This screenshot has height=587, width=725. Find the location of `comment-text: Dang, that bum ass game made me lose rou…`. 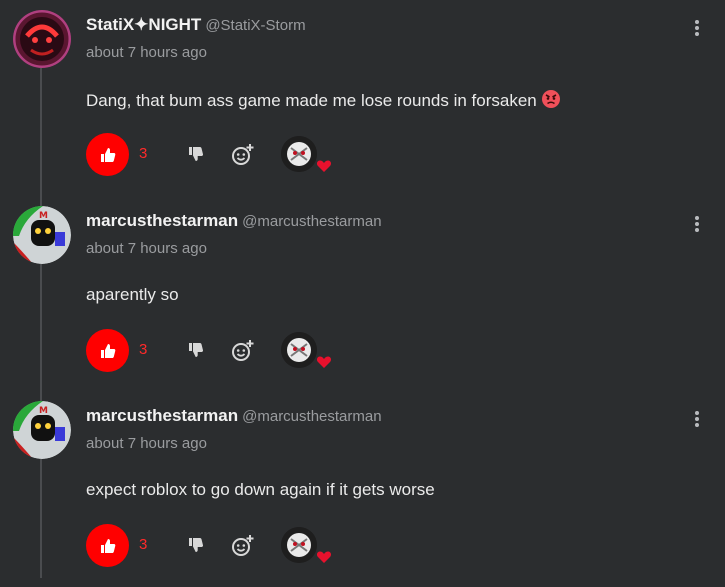

comment-text: Dang, that bum ass game made me lose rou… is located at coordinates (323, 101).